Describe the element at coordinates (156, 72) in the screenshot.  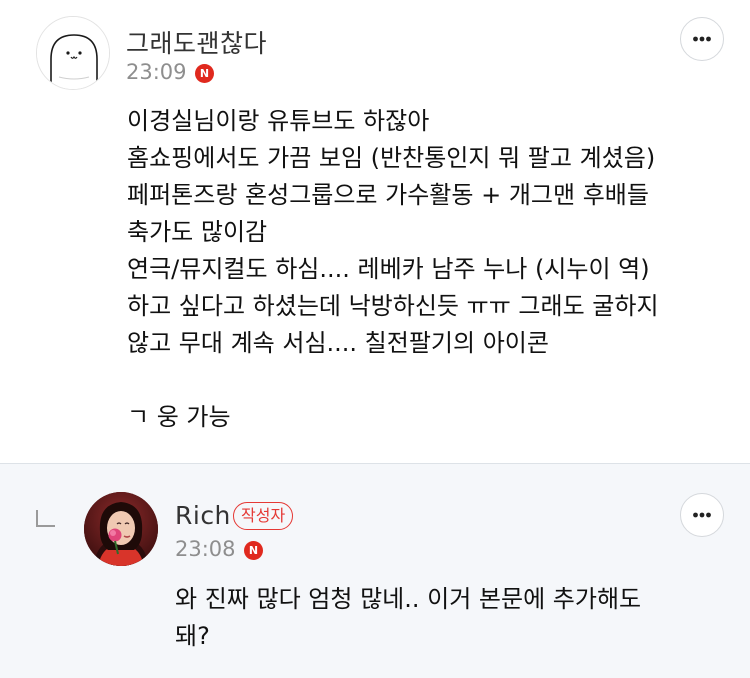
I see `comment-time: 23:09` at that location.